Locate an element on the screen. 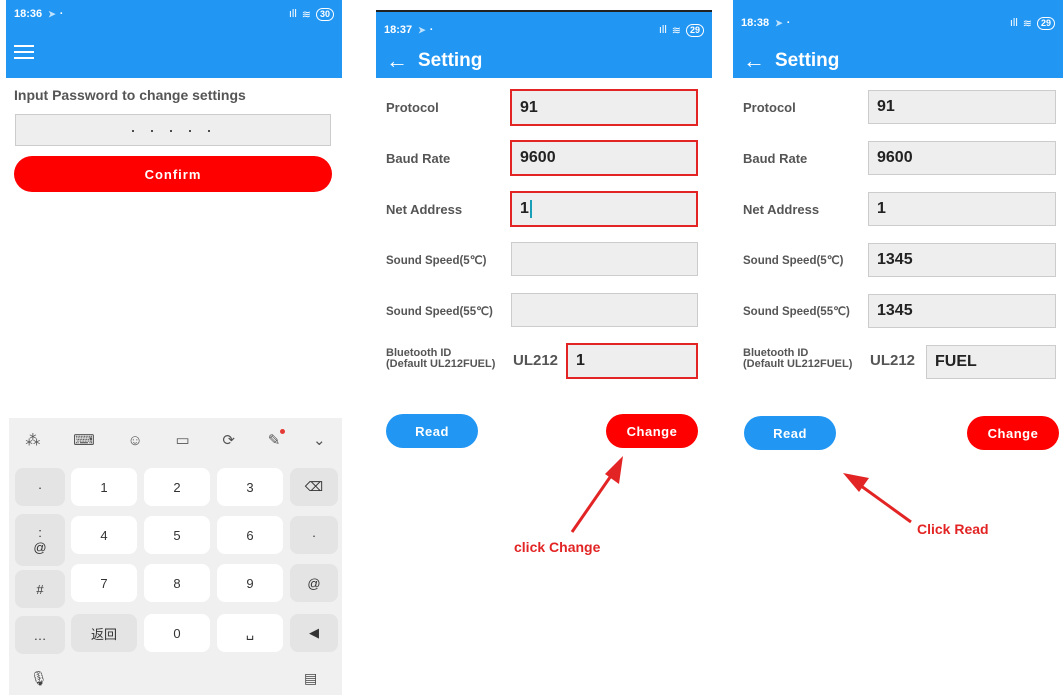 This screenshot has height=695, width=1063. battery-icon: 30 is located at coordinates (324, 14).